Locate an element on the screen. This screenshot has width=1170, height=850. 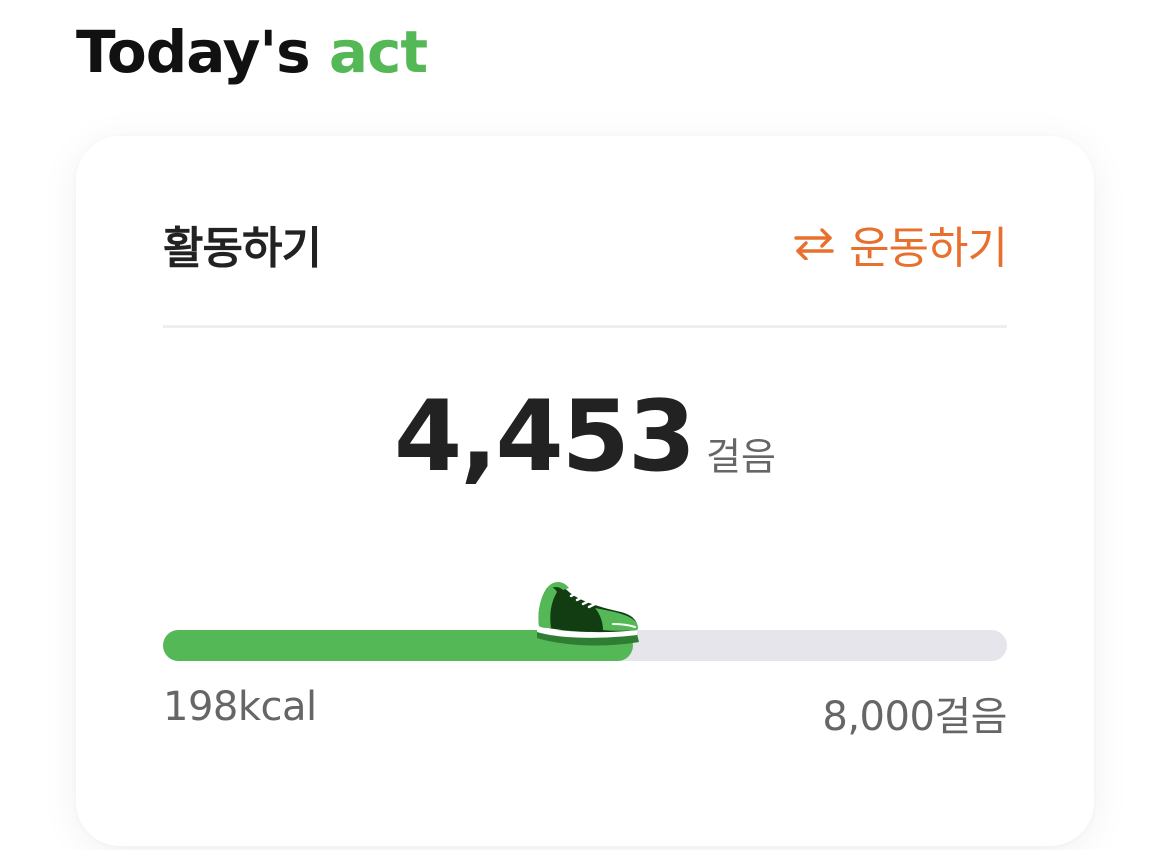
swap-arrows-icon is located at coordinates (814, 244).